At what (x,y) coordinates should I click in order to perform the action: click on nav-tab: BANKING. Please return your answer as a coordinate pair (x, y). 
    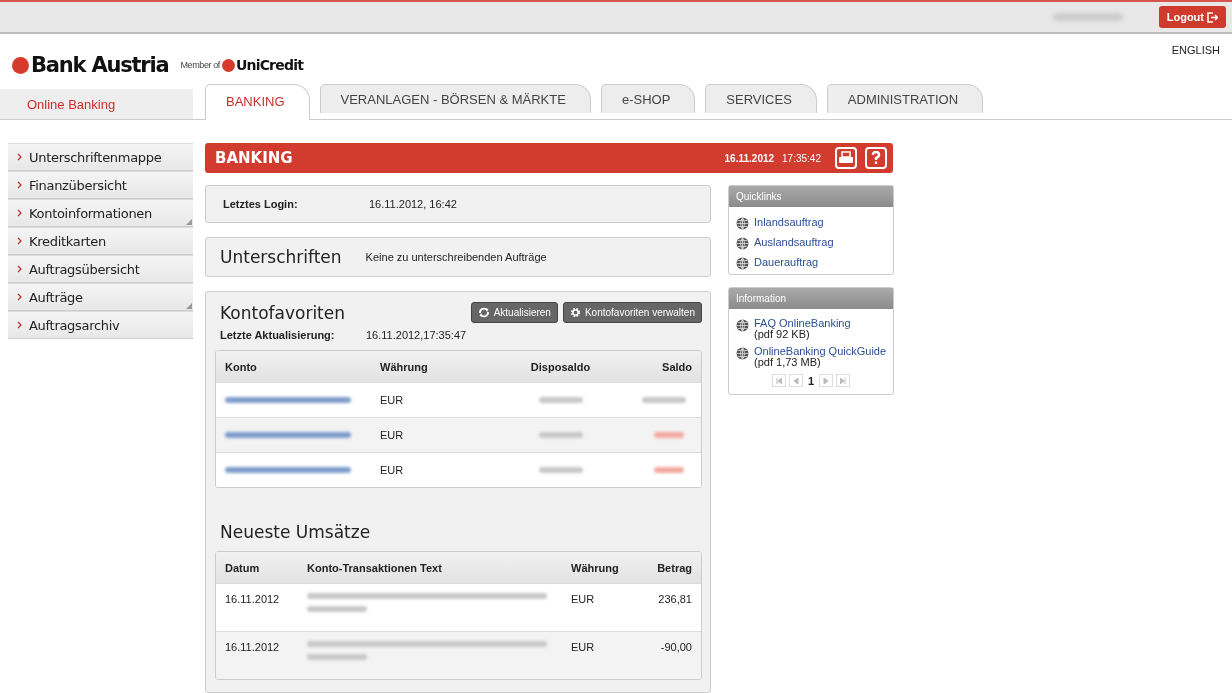
    Looking at the image, I should click on (257, 102).